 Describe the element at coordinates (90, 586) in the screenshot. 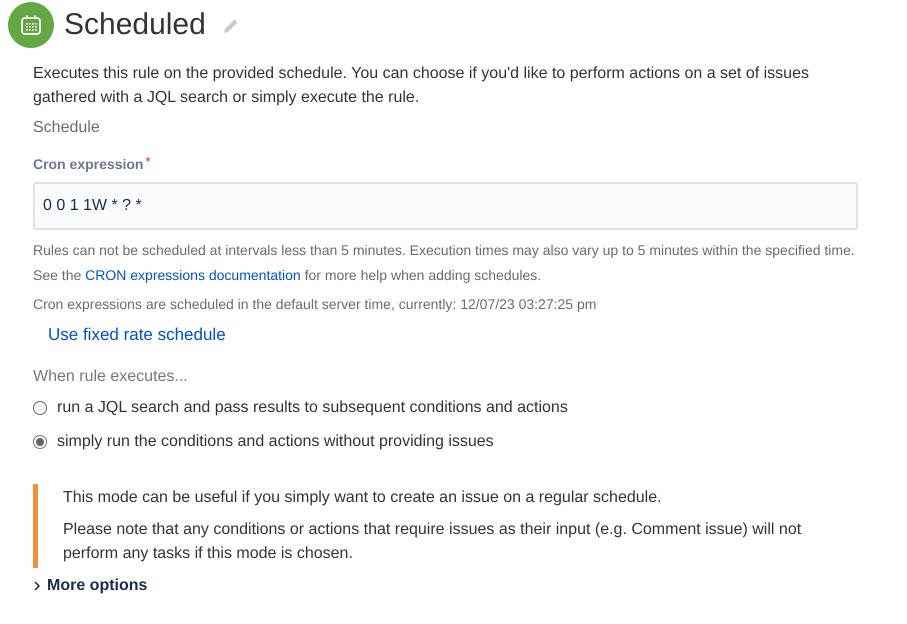

I see `more-options-toggle: More options` at that location.